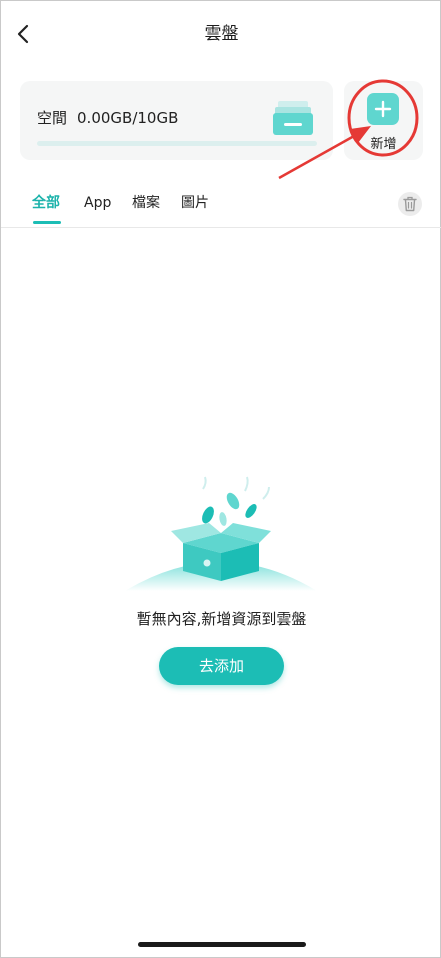 The width and height of the screenshot is (441, 958). I want to click on storage-drive-icon, so click(293, 118).